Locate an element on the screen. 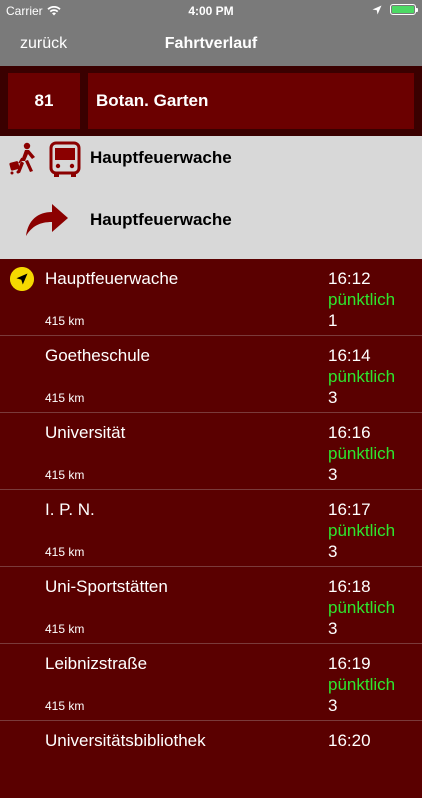 This screenshot has width=422, height=798. stop-platform: 1 is located at coordinates (333, 320).